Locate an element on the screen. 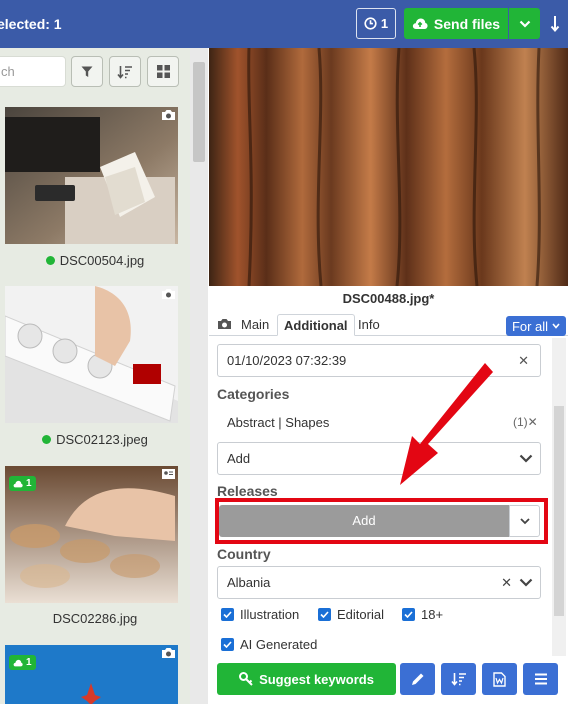 This screenshot has width=568, height=704. arrow-down-icon is located at coordinates (555, 24).